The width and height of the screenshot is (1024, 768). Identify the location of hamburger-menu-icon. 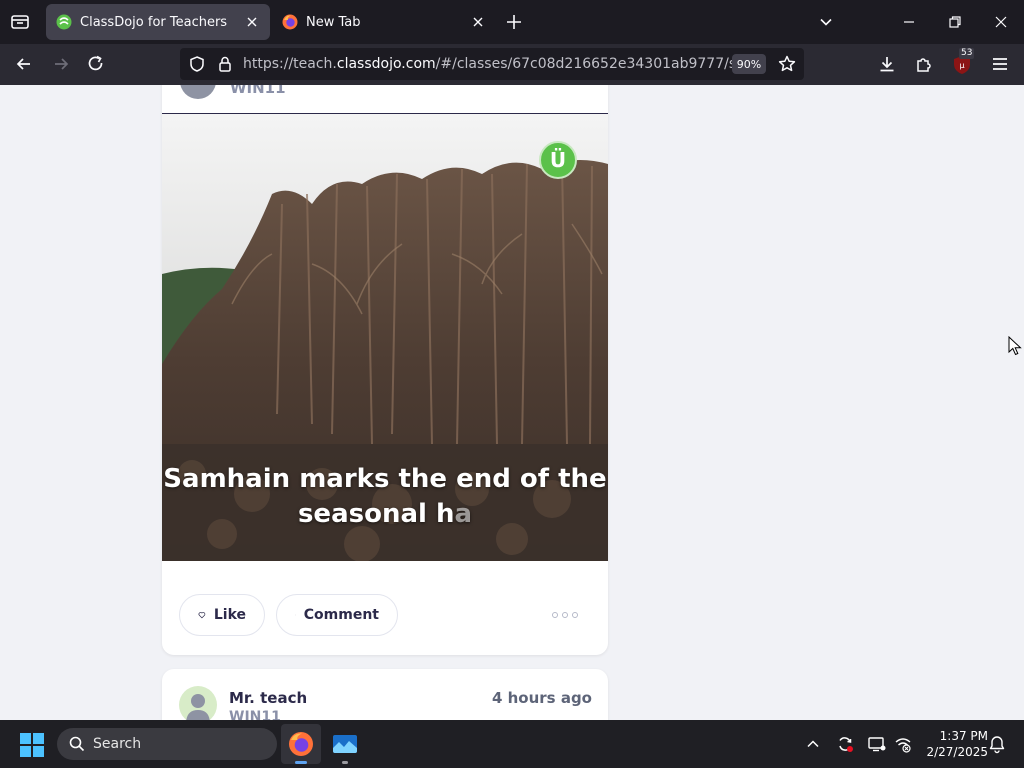
(1000, 64).